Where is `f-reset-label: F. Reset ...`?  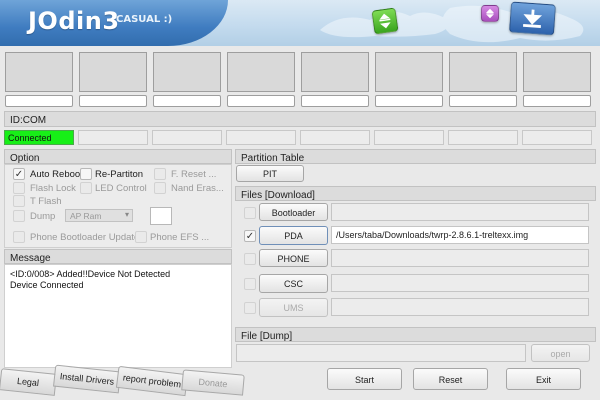 f-reset-label: F. Reset ... is located at coordinates (194, 174).